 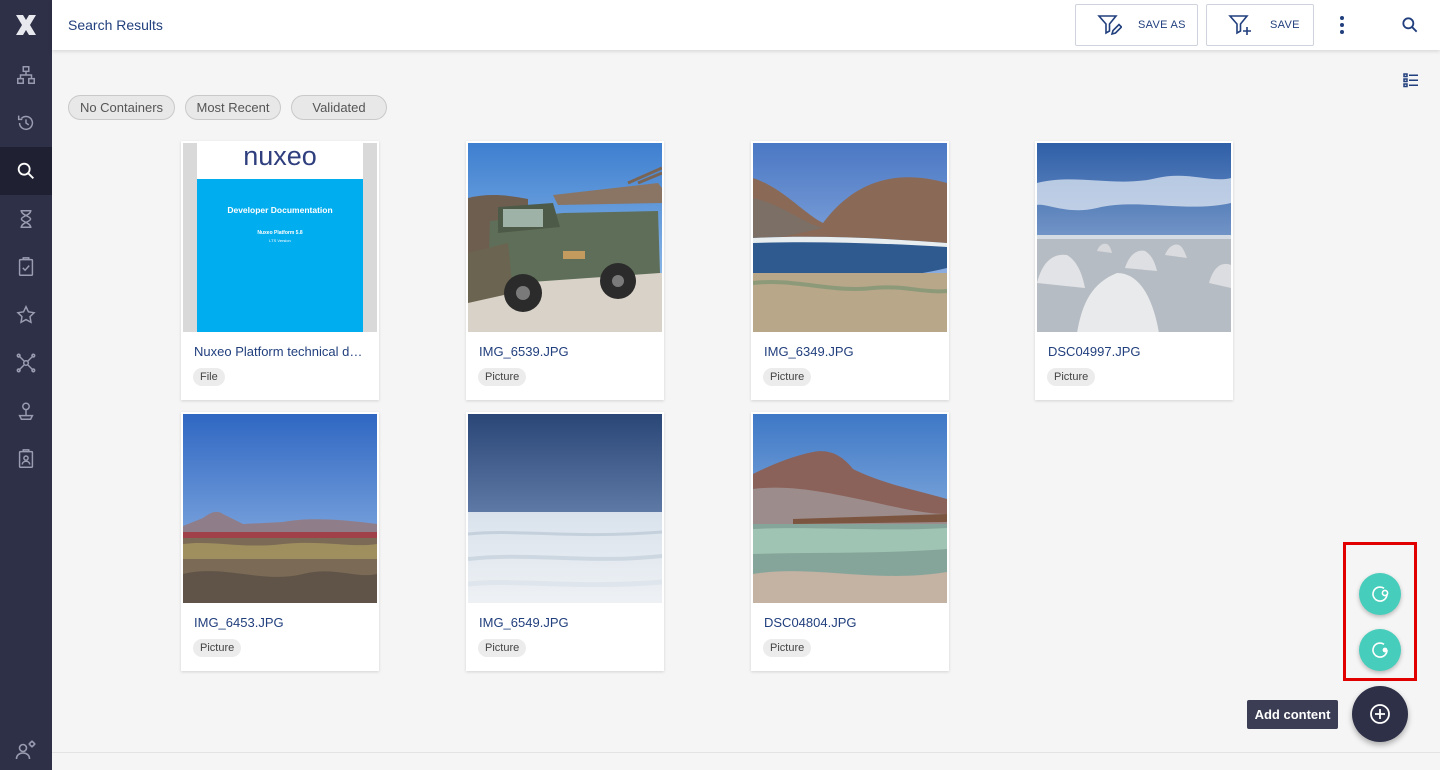 What do you see at coordinates (850, 508) in the screenshot?
I see `photo-thumbnail-volcano` at bounding box center [850, 508].